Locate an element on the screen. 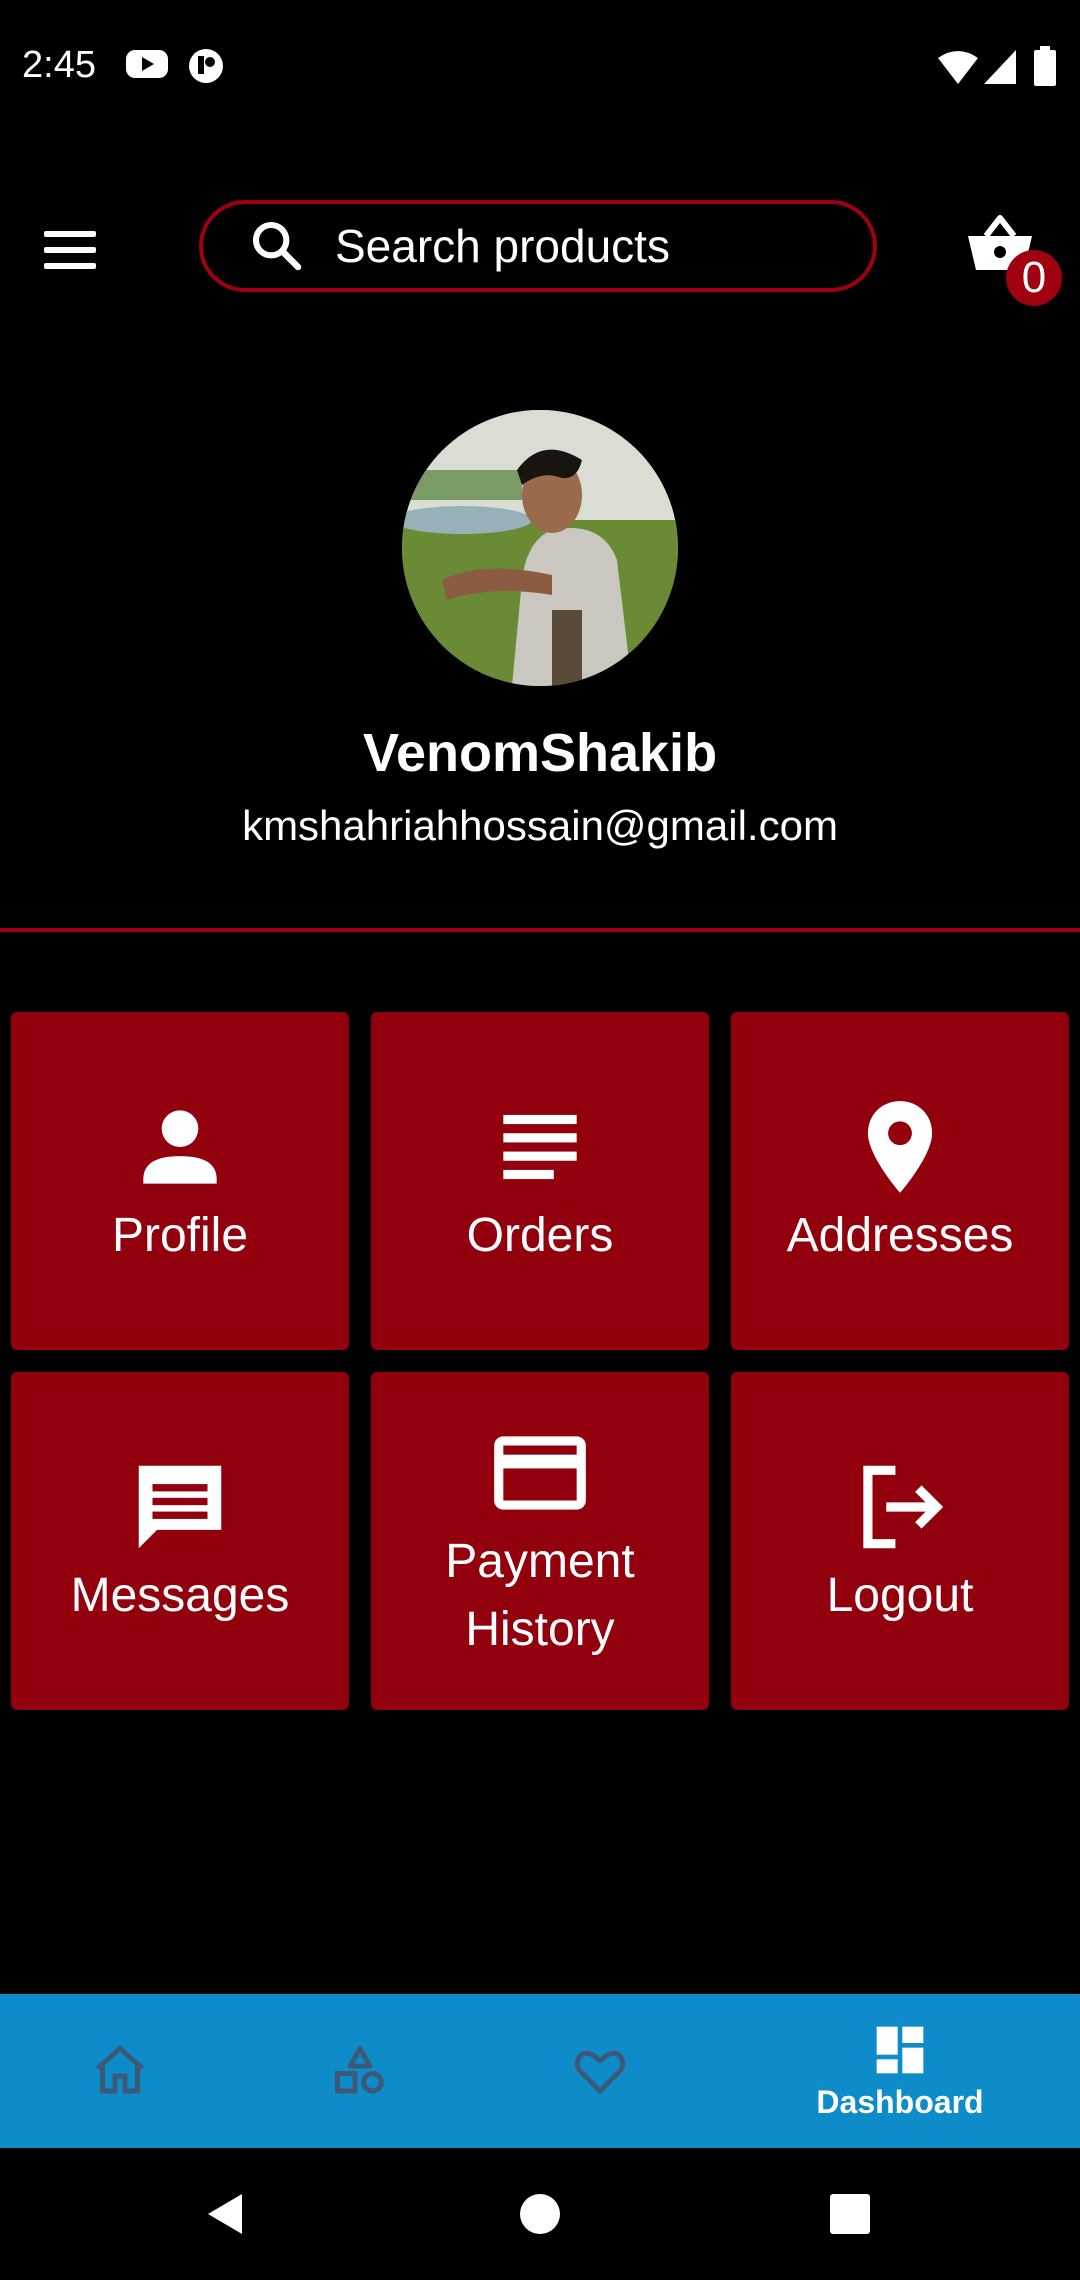 Image resolution: width=1080 pixels, height=2280 pixels. profile-tile: Profile is located at coordinates (180, 1181).